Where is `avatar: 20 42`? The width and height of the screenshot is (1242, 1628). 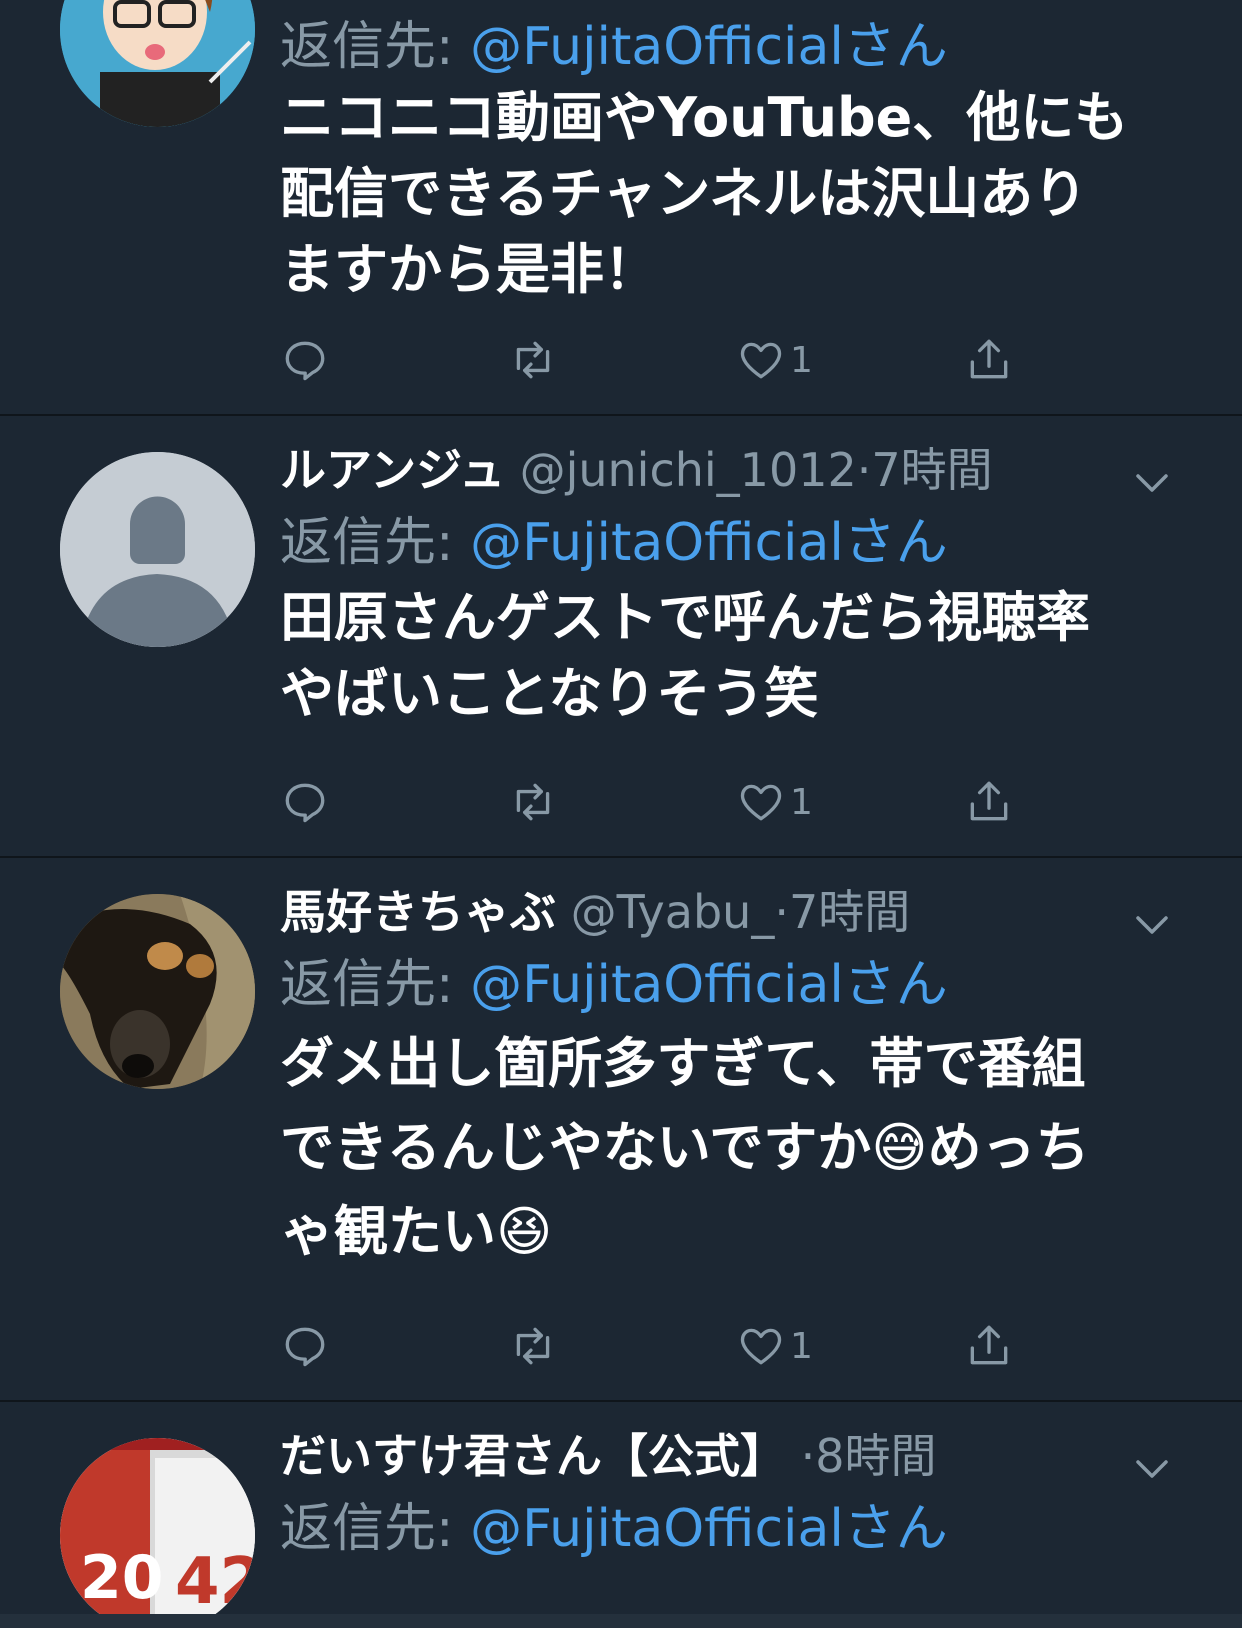 avatar: 20 42 is located at coordinates (157, 1533).